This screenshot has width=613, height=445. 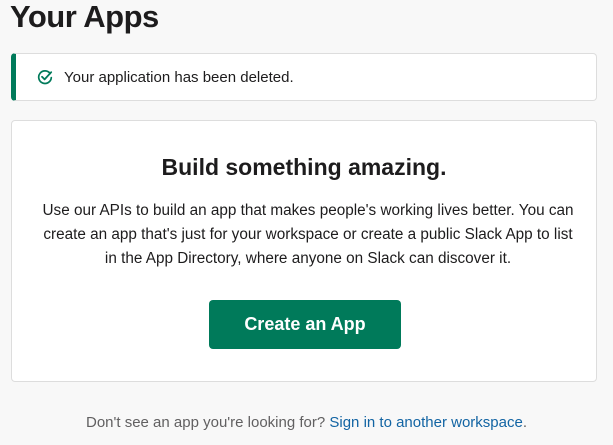 I want to click on alert-message: Your application has been deleted., so click(x=179, y=77).